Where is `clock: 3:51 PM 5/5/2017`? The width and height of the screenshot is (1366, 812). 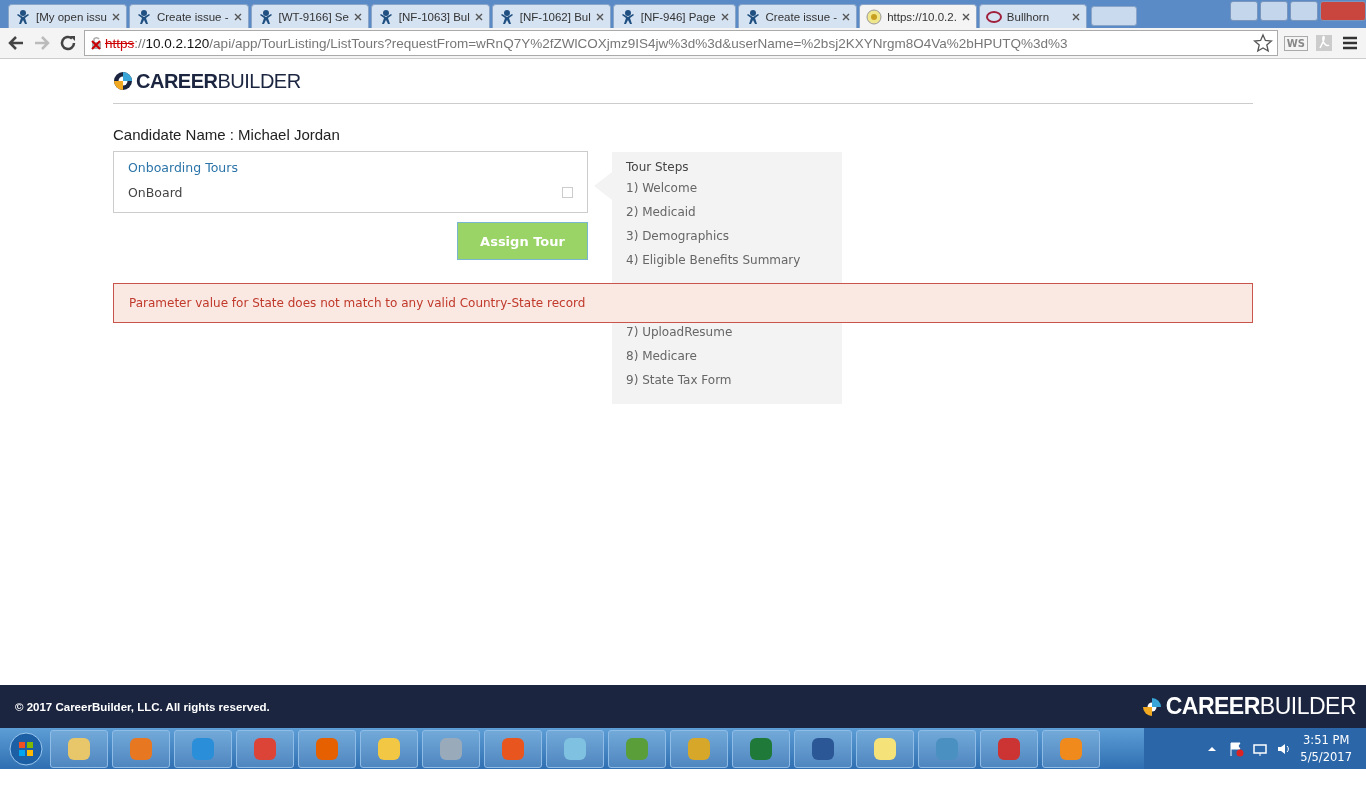 clock: 3:51 PM 5/5/2017 is located at coordinates (1326, 748).